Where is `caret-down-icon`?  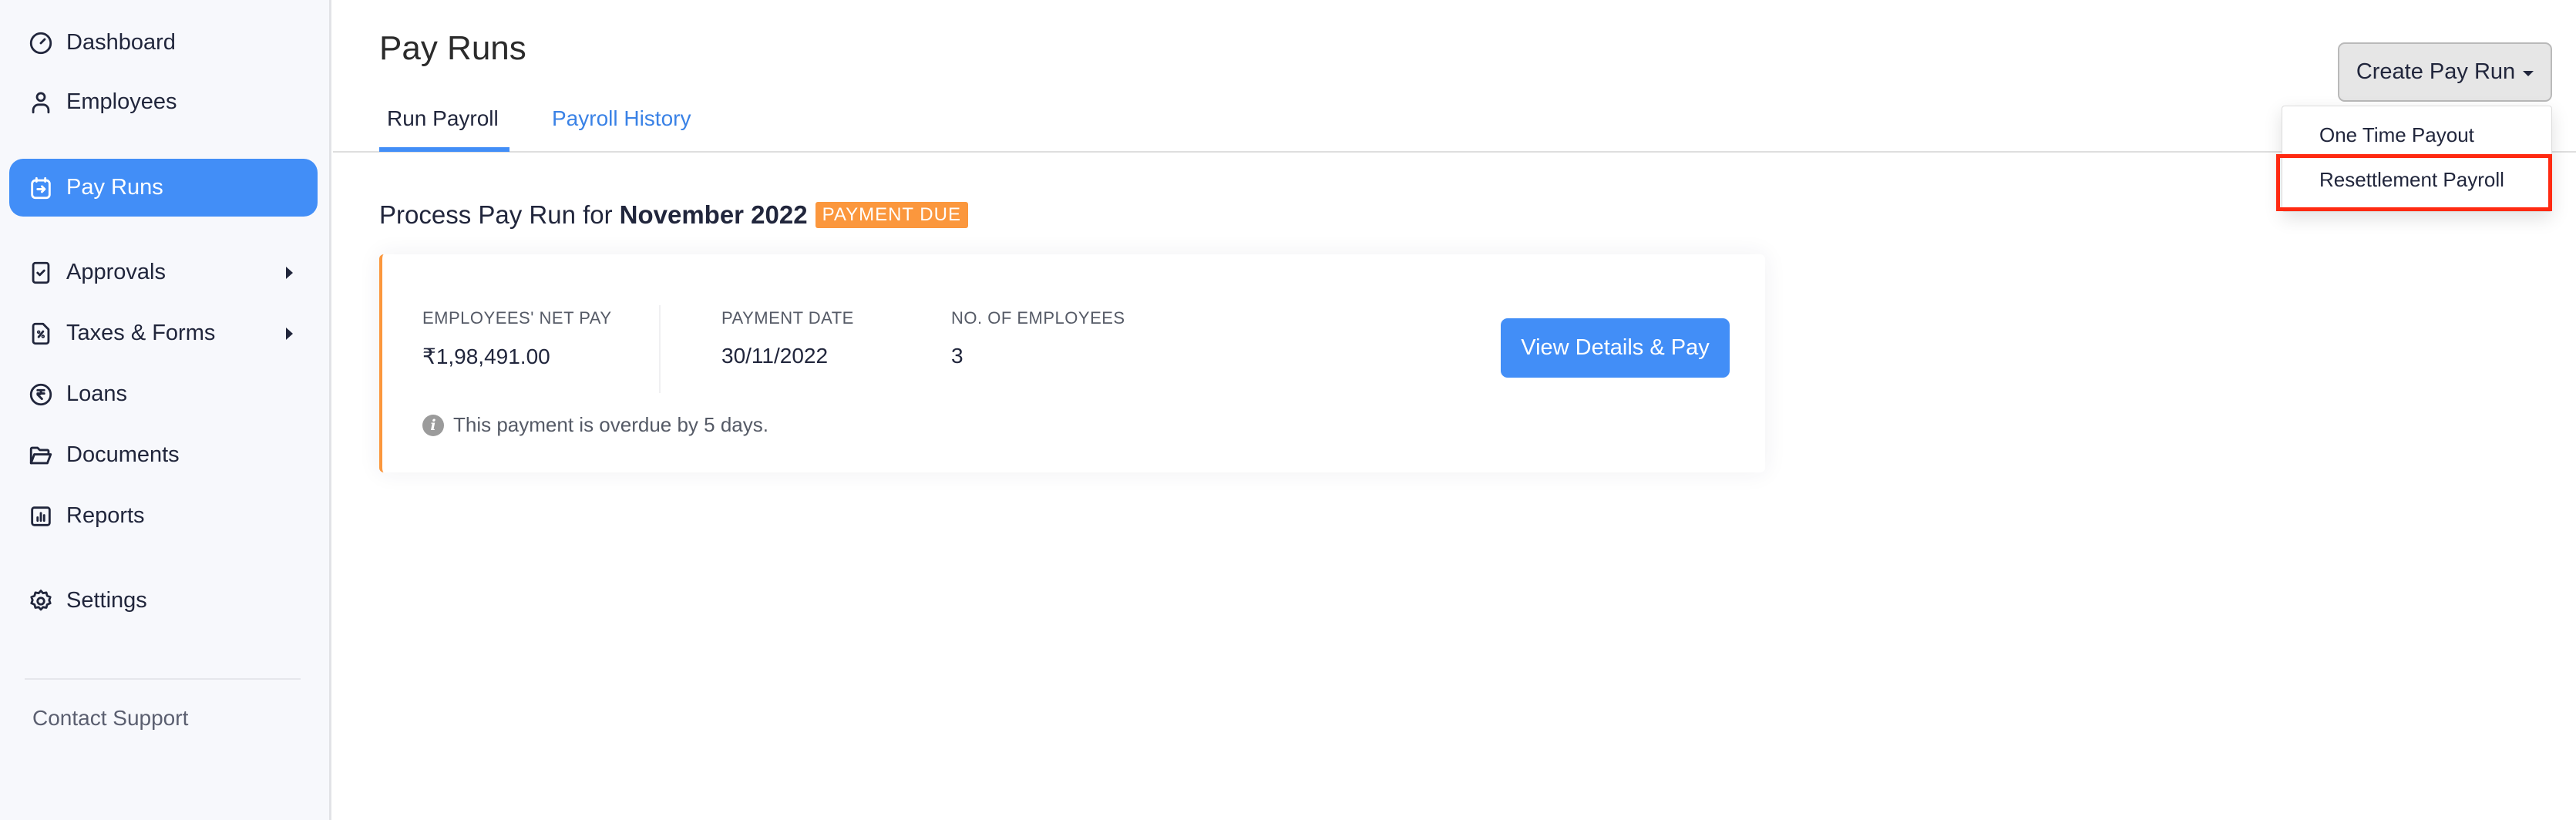 caret-down-icon is located at coordinates (2528, 73).